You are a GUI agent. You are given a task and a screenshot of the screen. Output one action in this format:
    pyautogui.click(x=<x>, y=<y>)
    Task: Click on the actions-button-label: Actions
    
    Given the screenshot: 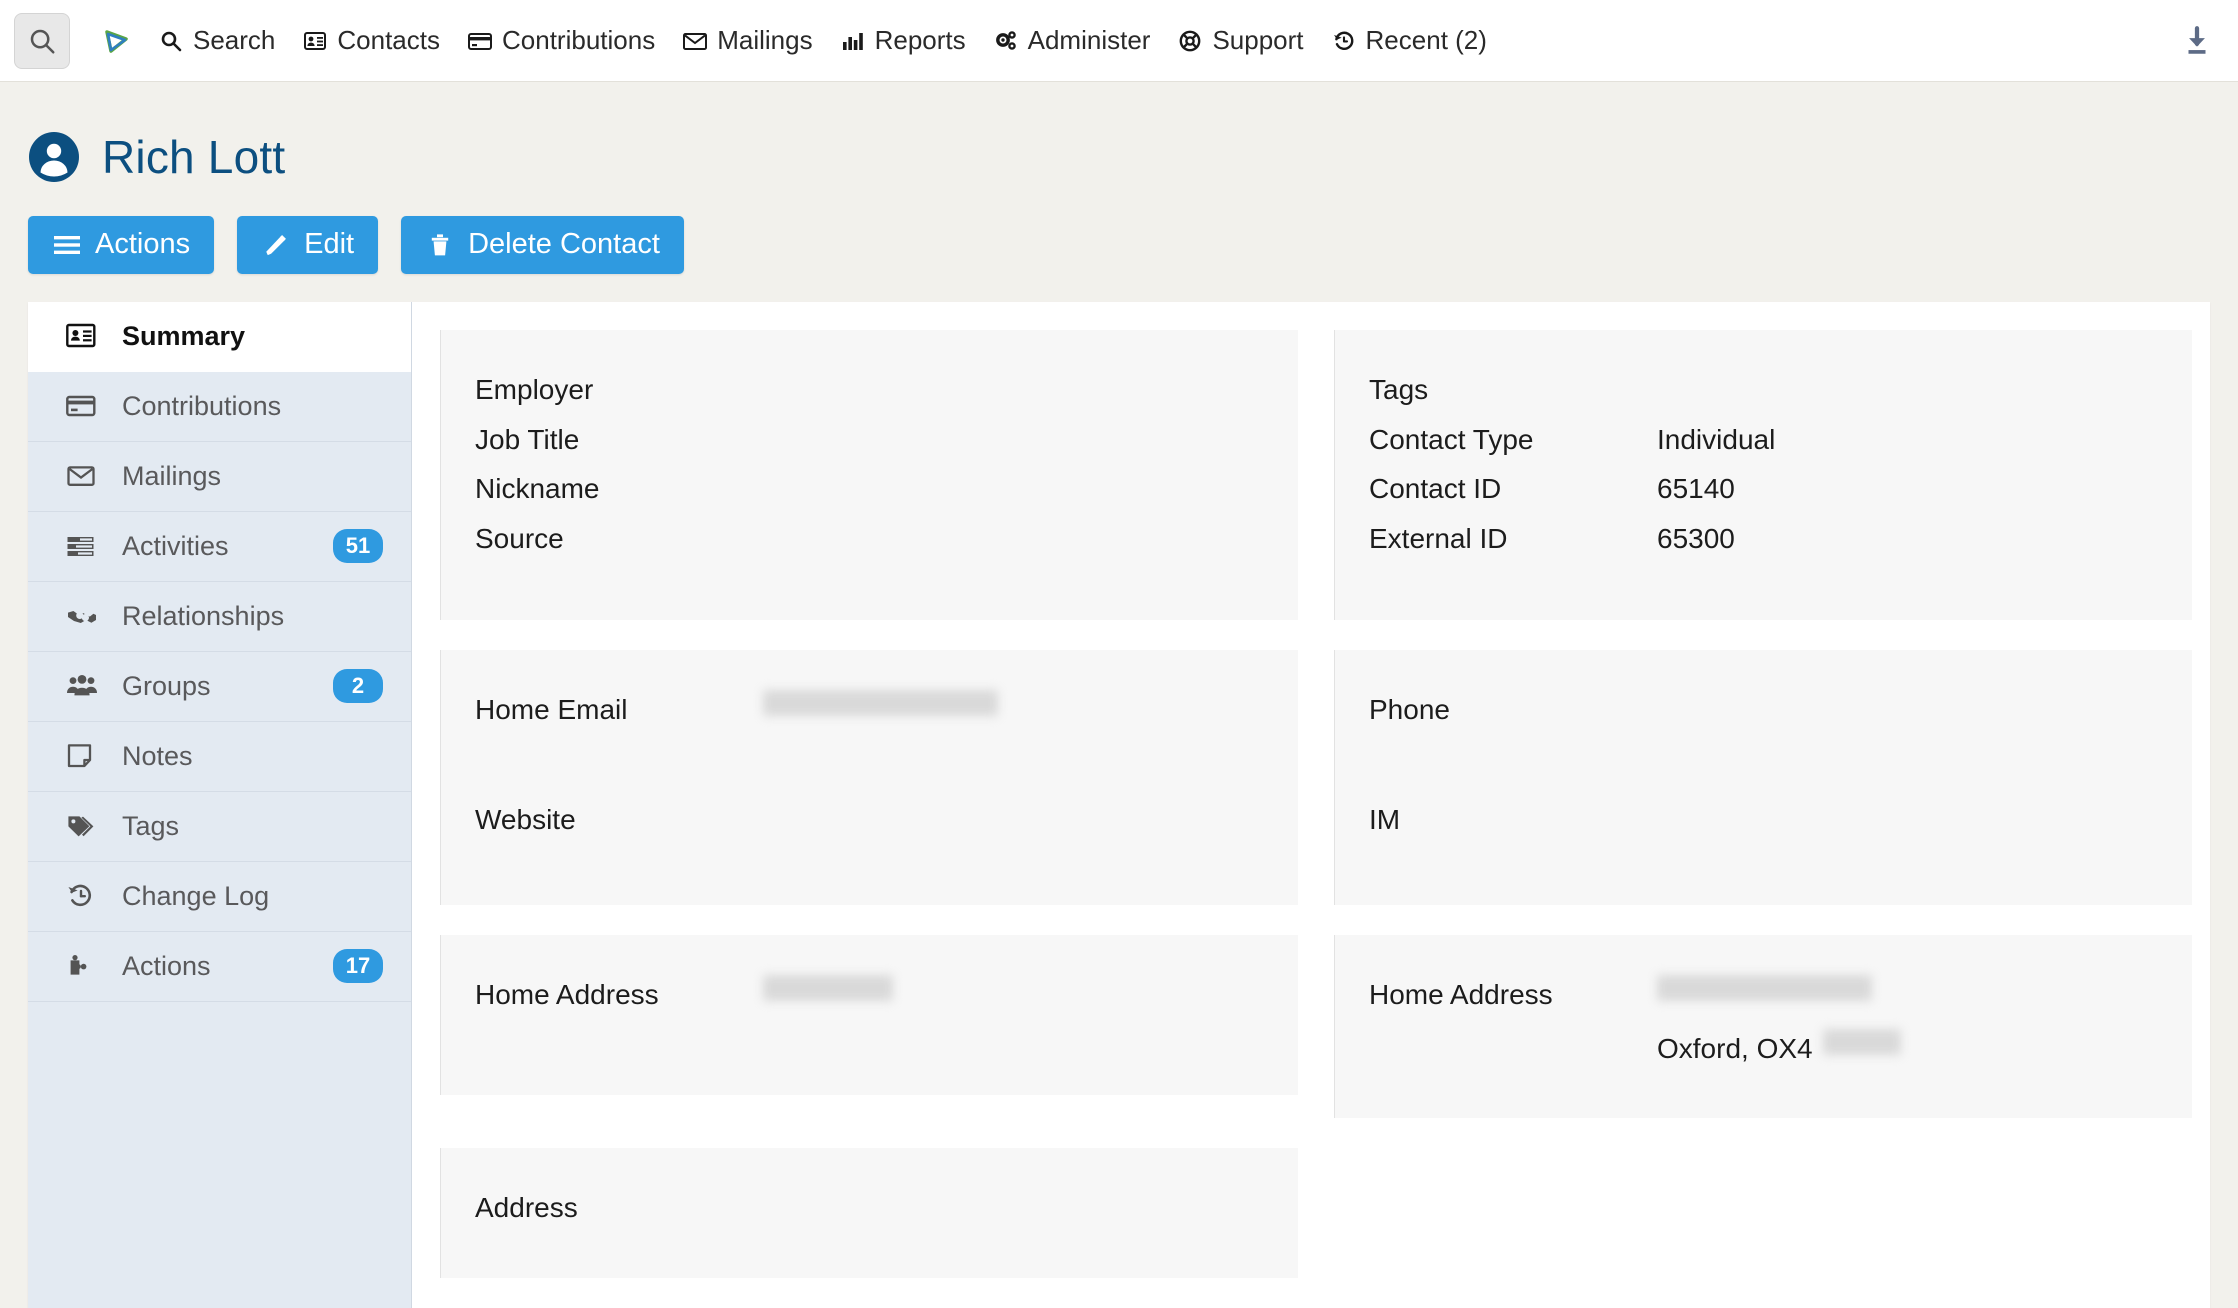 What is the action you would take?
    pyautogui.click(x=143, y=244)
    